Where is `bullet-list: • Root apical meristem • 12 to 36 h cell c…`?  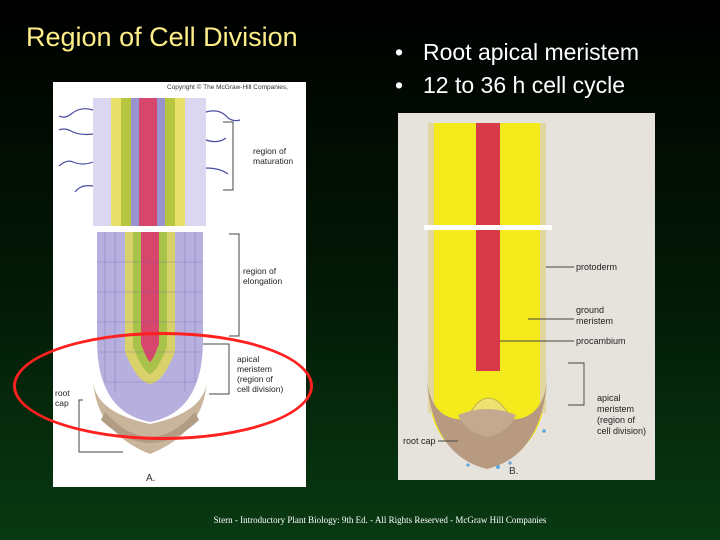
bullet-list: • Root apical meristem • 12 to 36 h cell c… is located at coordinates (517, 69).